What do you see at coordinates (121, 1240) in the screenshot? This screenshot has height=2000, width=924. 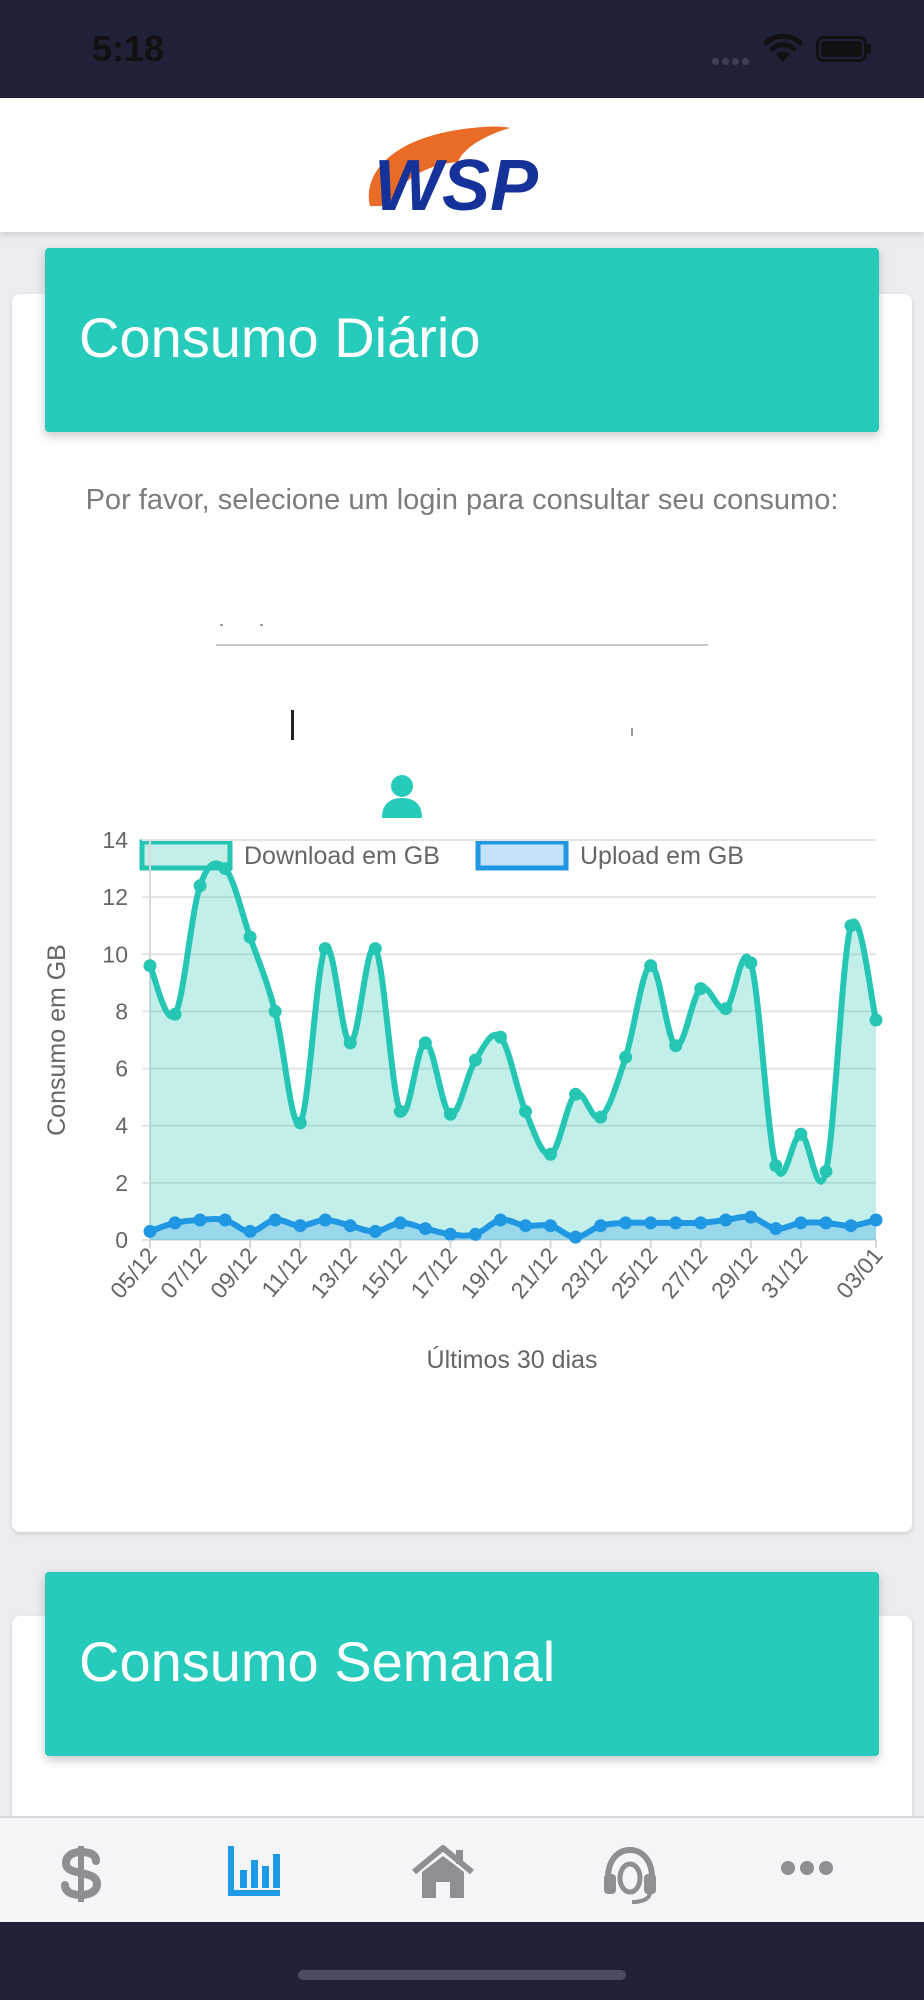 I see `y-tick-label: 0` at bounding box center [121, 1240].